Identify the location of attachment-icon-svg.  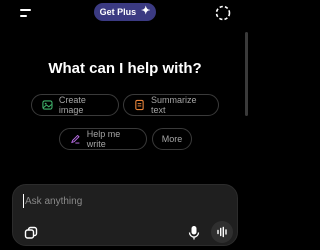
(31, 232).